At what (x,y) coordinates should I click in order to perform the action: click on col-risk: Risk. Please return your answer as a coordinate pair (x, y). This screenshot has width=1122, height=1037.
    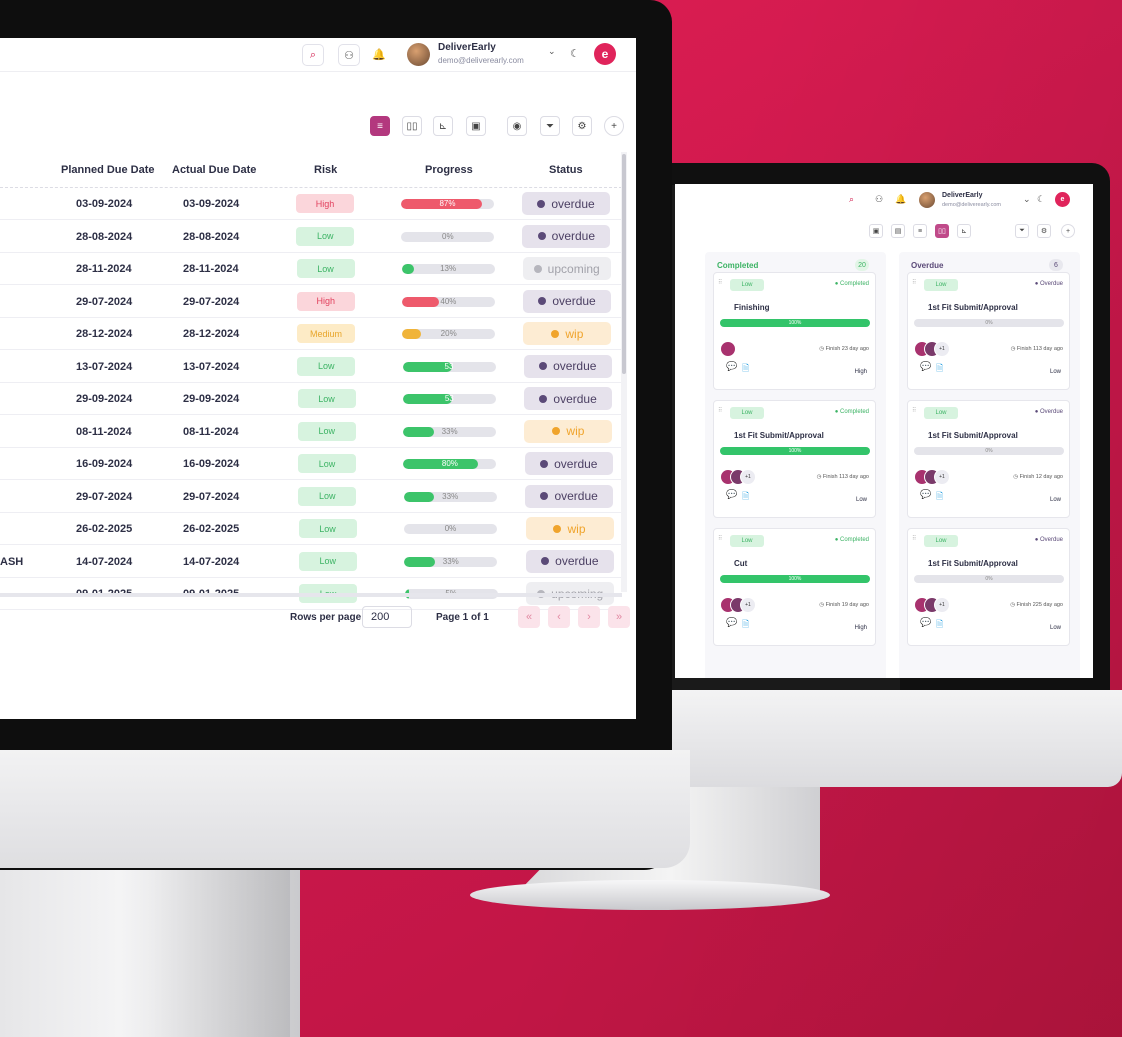
    Looking at the image, I should click on (325, 170).